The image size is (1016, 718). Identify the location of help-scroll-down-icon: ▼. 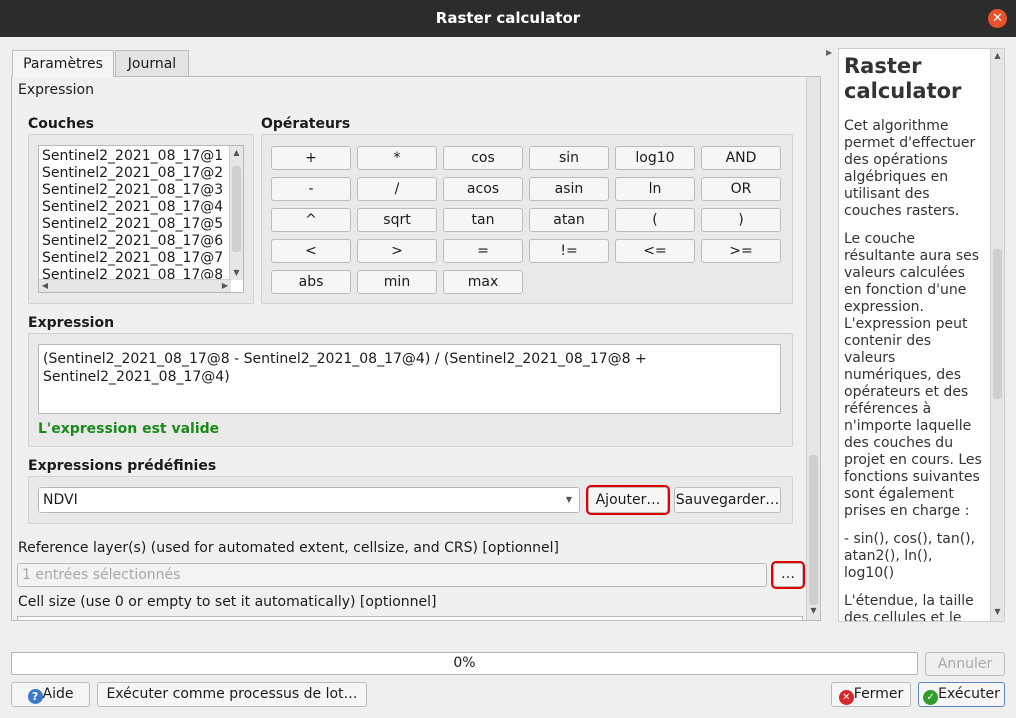
(997, 612).